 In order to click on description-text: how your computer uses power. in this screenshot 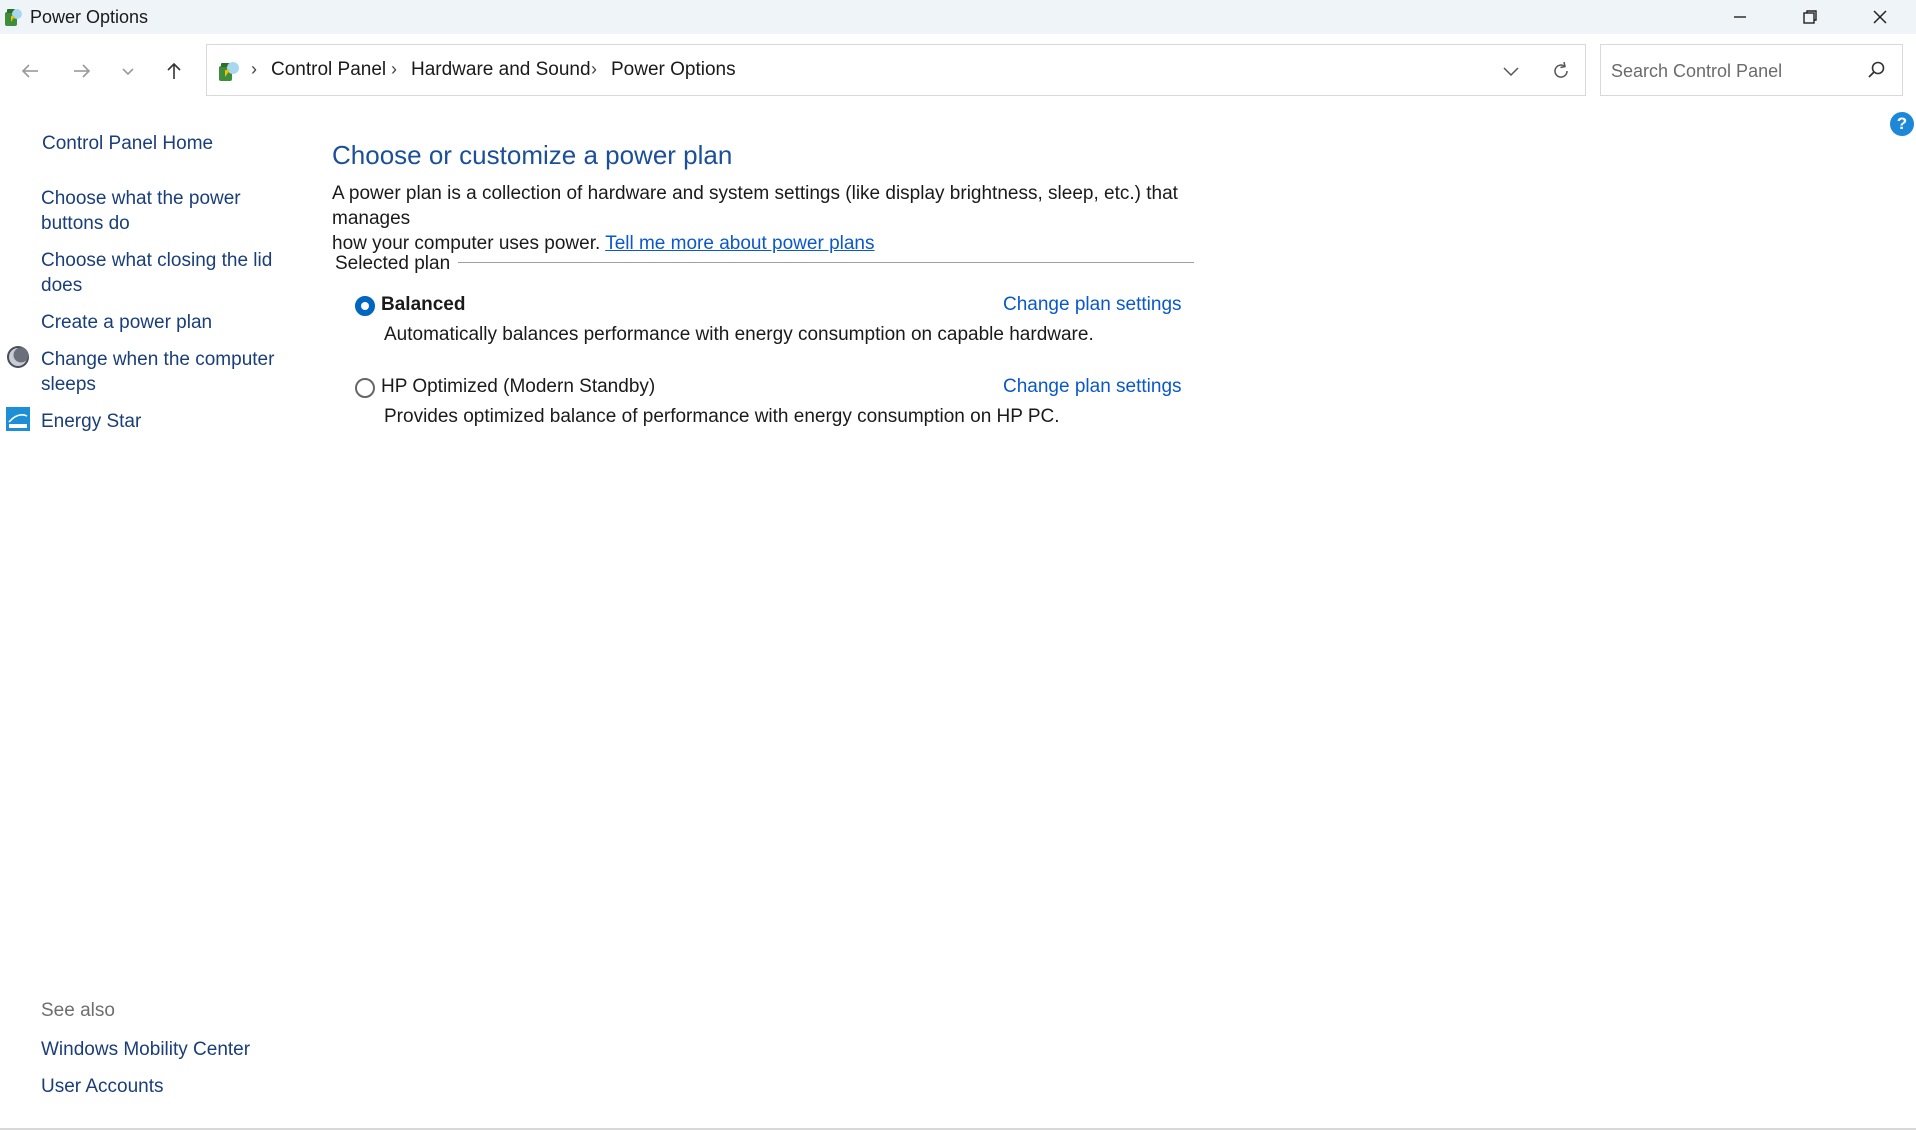, I will do `click(466, 243)`.